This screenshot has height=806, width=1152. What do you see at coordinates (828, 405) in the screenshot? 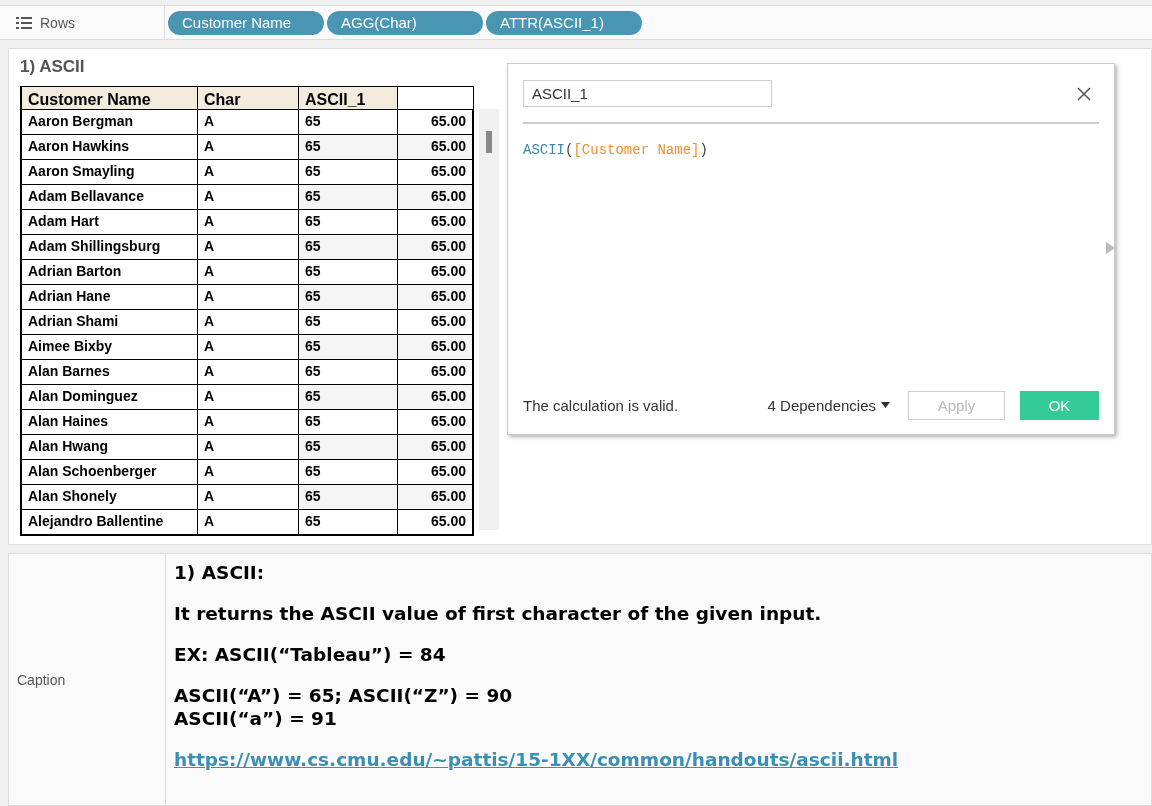
I see `dependencies-dropdown: 4 Dependencies` at bounding box center [828, 405].